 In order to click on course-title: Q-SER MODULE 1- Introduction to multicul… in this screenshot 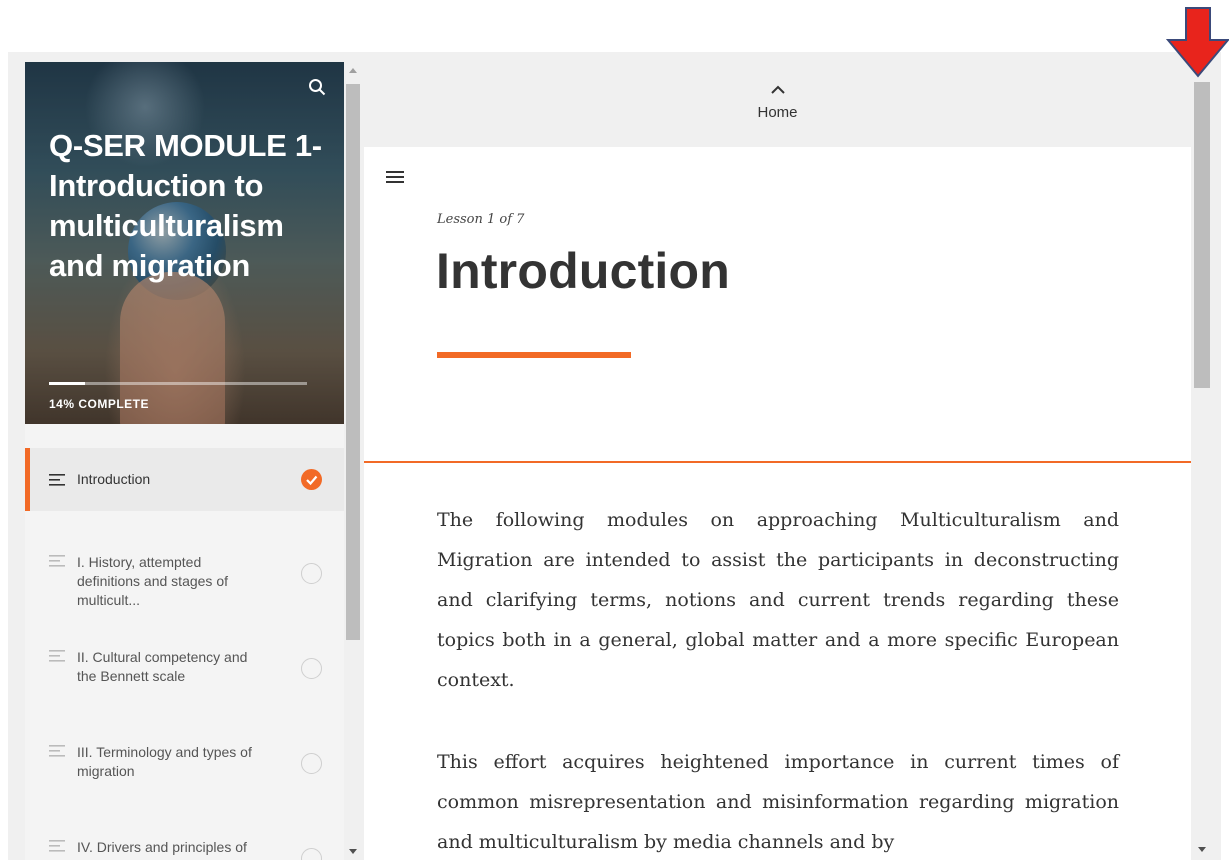, I will do `click(185, 205)`.